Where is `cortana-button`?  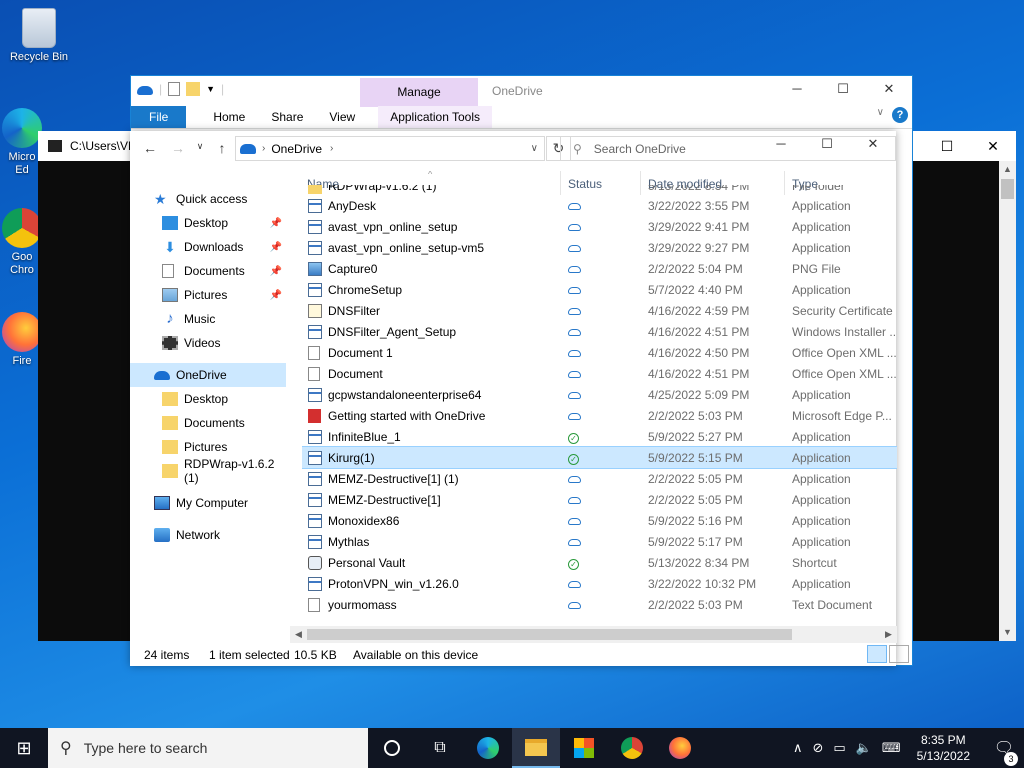 cortana-button is located at coordinates (392, 748).